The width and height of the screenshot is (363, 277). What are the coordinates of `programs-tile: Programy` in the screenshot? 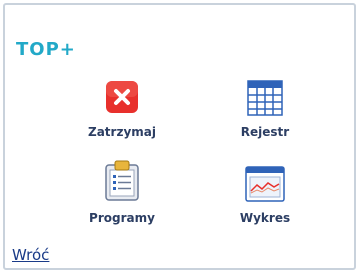 It's located at (122, 195).